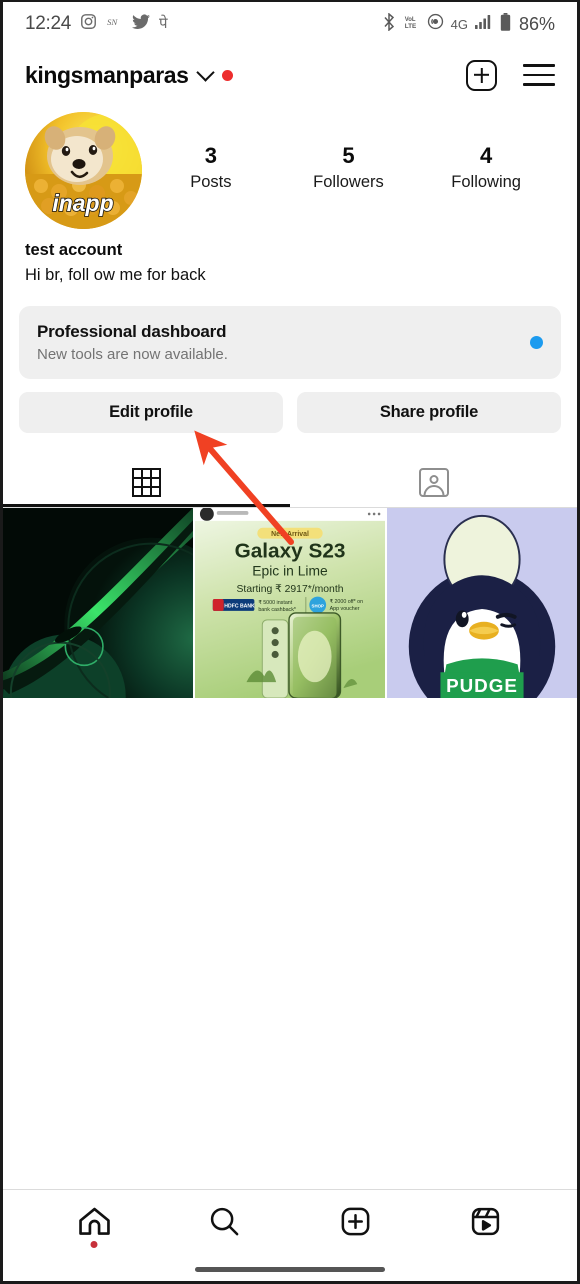  Describe the element at coordinates (115, 274) in the screenshot. I see `bio-text: Hi br, foll ow me for back` at that location.